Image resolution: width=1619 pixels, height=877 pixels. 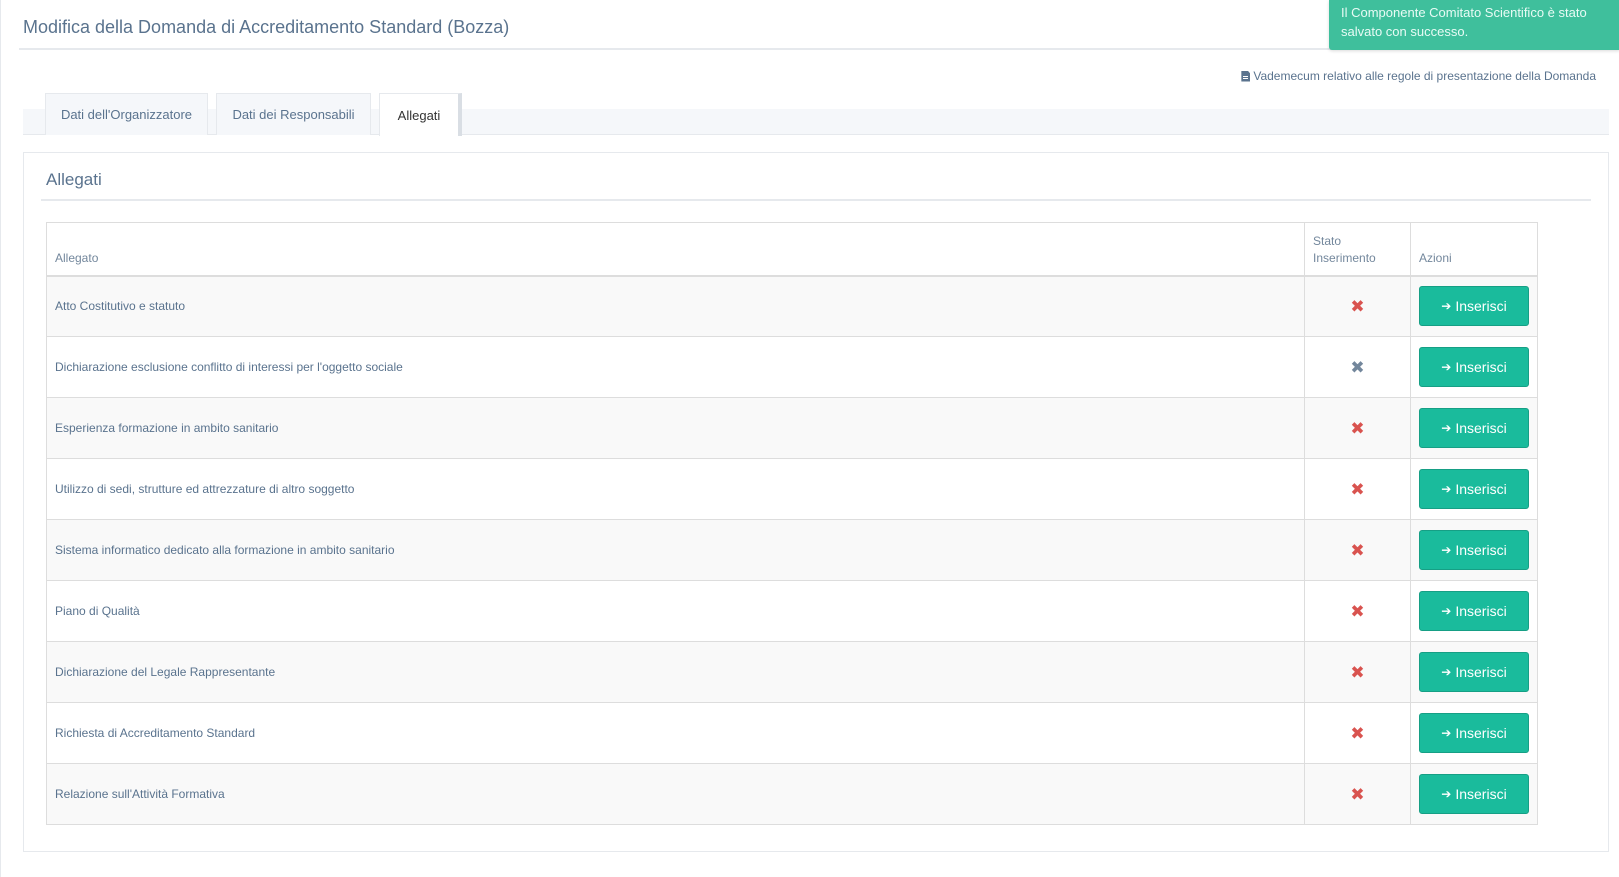 What do you see at coordinates (675, 249) in the screenshot?
I see `column-header-allegato: Allegato` at bounding box center [675, 249].